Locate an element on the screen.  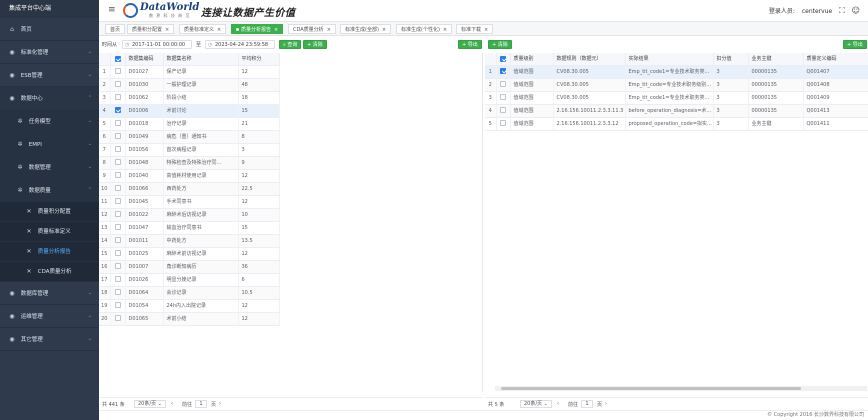
table-row: 1 D01027 保产记录 12 is located at coordinates (189, 72).